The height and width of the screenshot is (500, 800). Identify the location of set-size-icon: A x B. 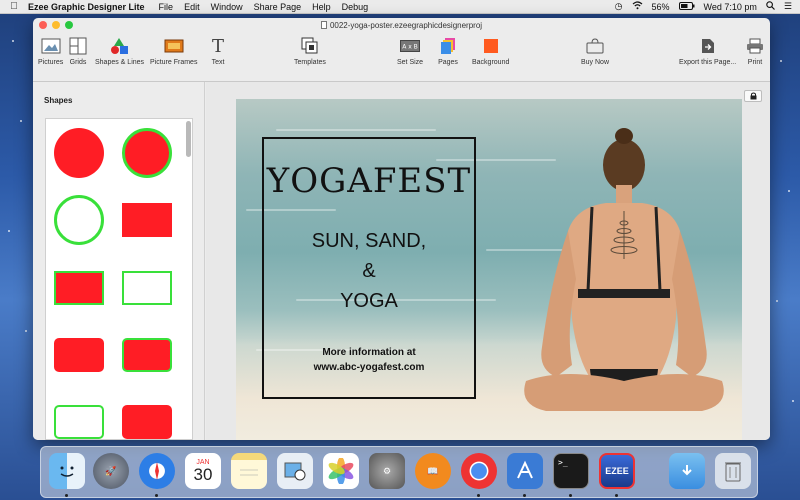
(410, 46).